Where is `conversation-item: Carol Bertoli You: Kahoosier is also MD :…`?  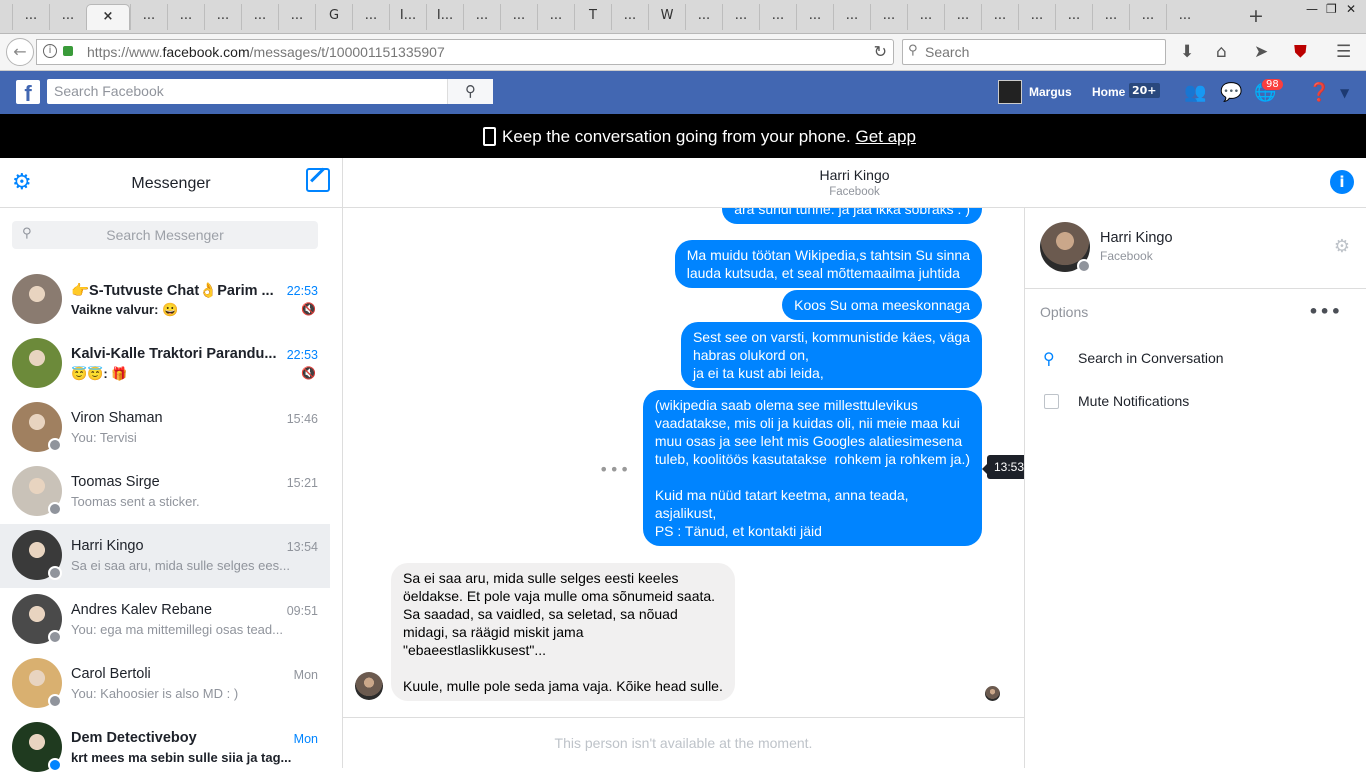 conversation-item: Carol Bertoli You: Kahoosier is also MD :… is located at coordinates (165, 684).